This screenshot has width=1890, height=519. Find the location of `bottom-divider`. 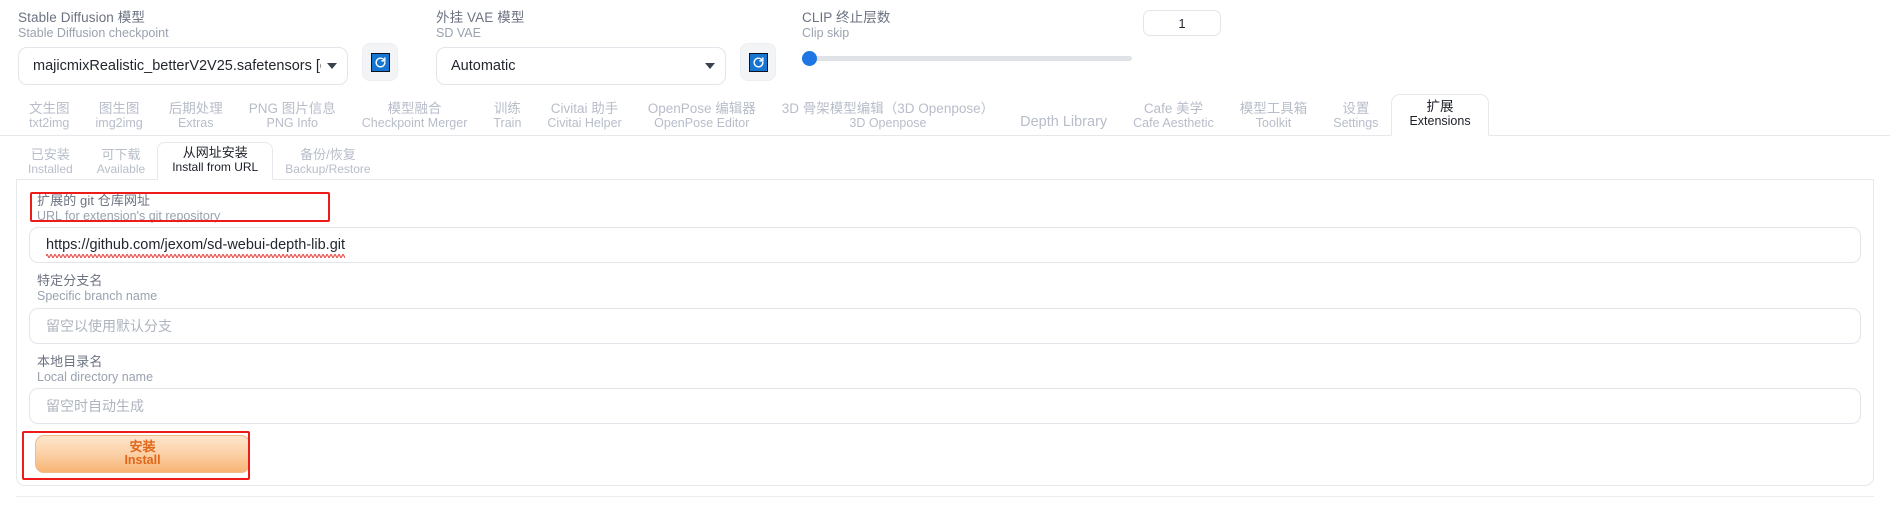

bottom-divider is located at coordinates (945, 496).